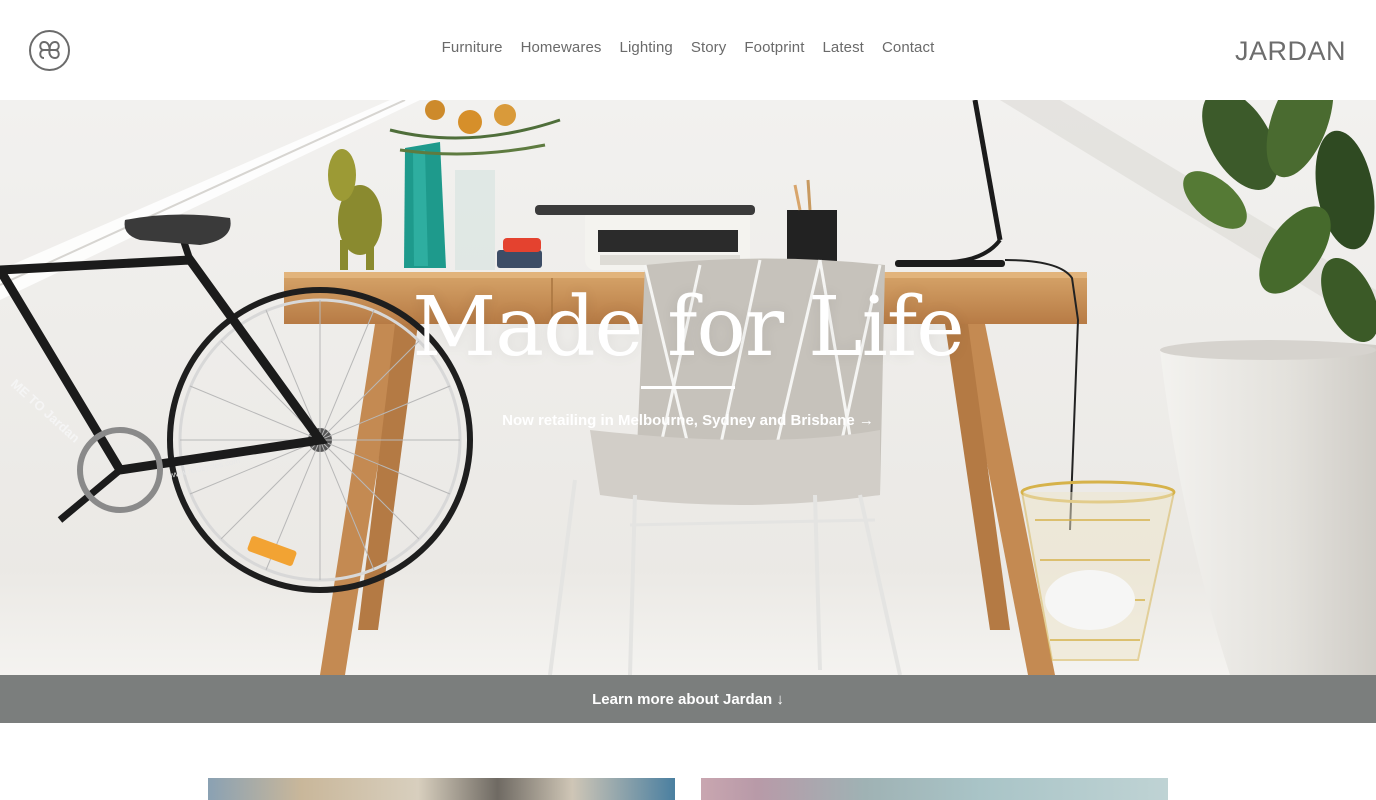 The height and width of the screenshot is (800, 1376). What do you see at coordinates (646, 47) in the screenshot?
I see `nav-lighting: Lighting` at bounding box center [646, 47].